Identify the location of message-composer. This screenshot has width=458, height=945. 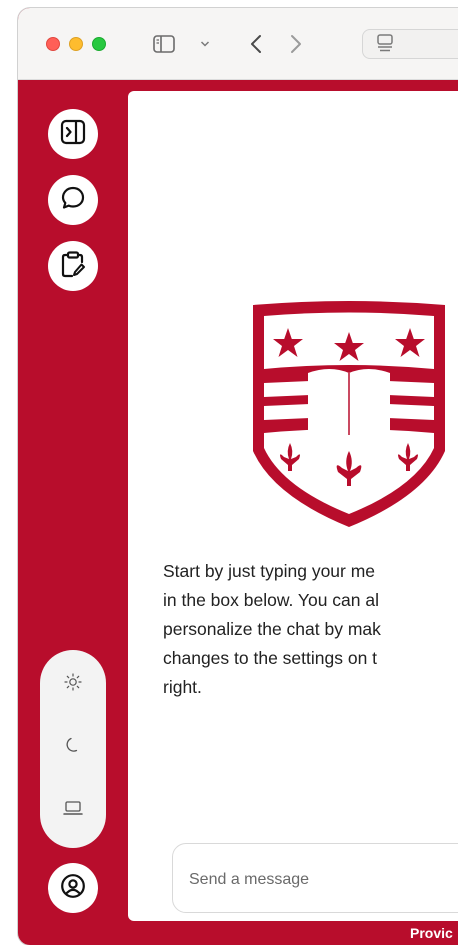
(315, 878).